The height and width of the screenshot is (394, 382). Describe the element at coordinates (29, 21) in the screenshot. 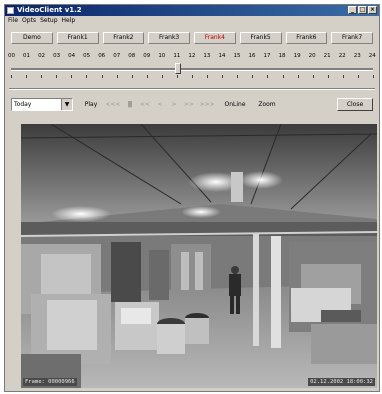

I see `menu-opts: Opts` at that location.